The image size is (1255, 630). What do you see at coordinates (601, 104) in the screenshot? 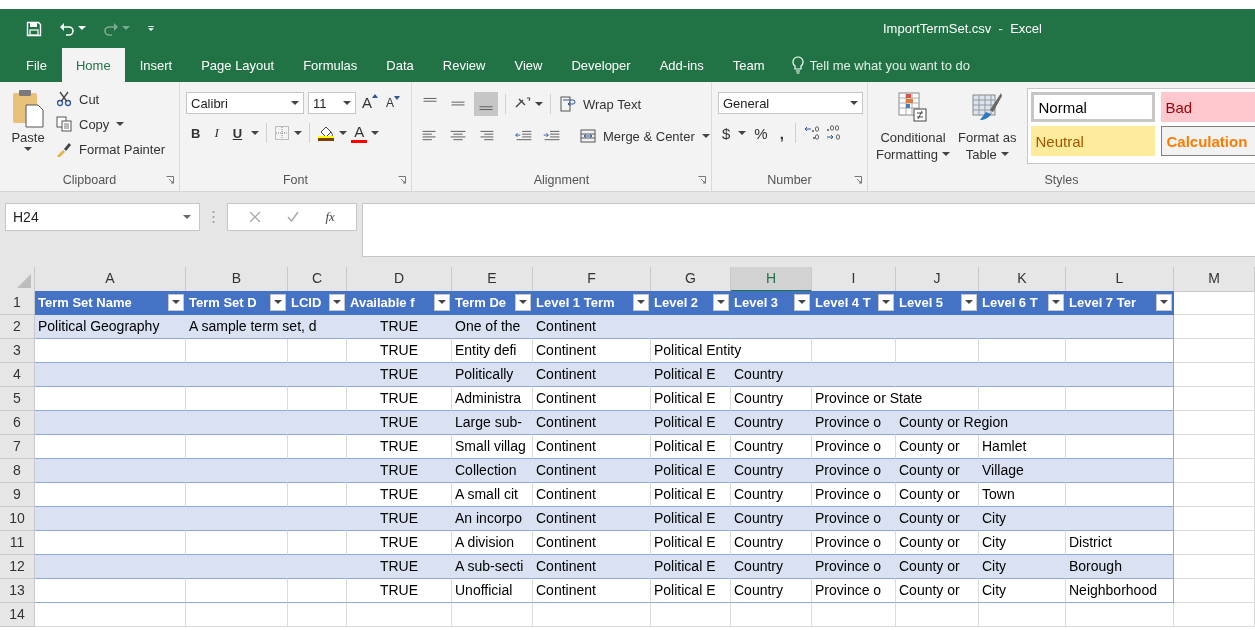
I see `wrap-text-button: Wrap Text` at bounding box center [601, 104].